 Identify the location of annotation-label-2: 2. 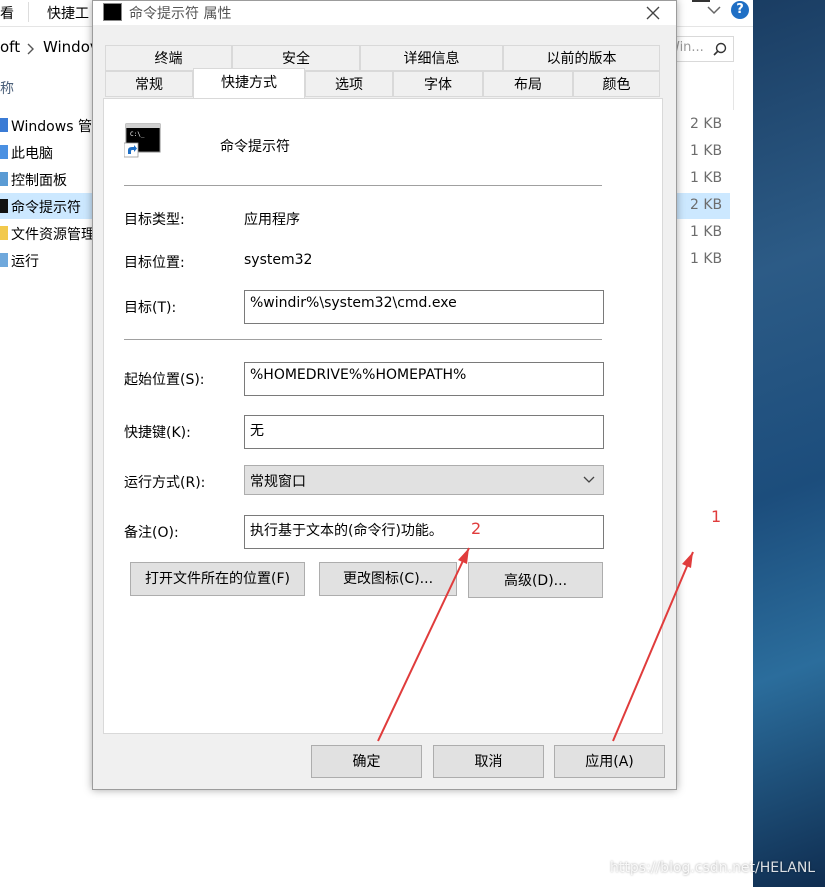
(476, 528).